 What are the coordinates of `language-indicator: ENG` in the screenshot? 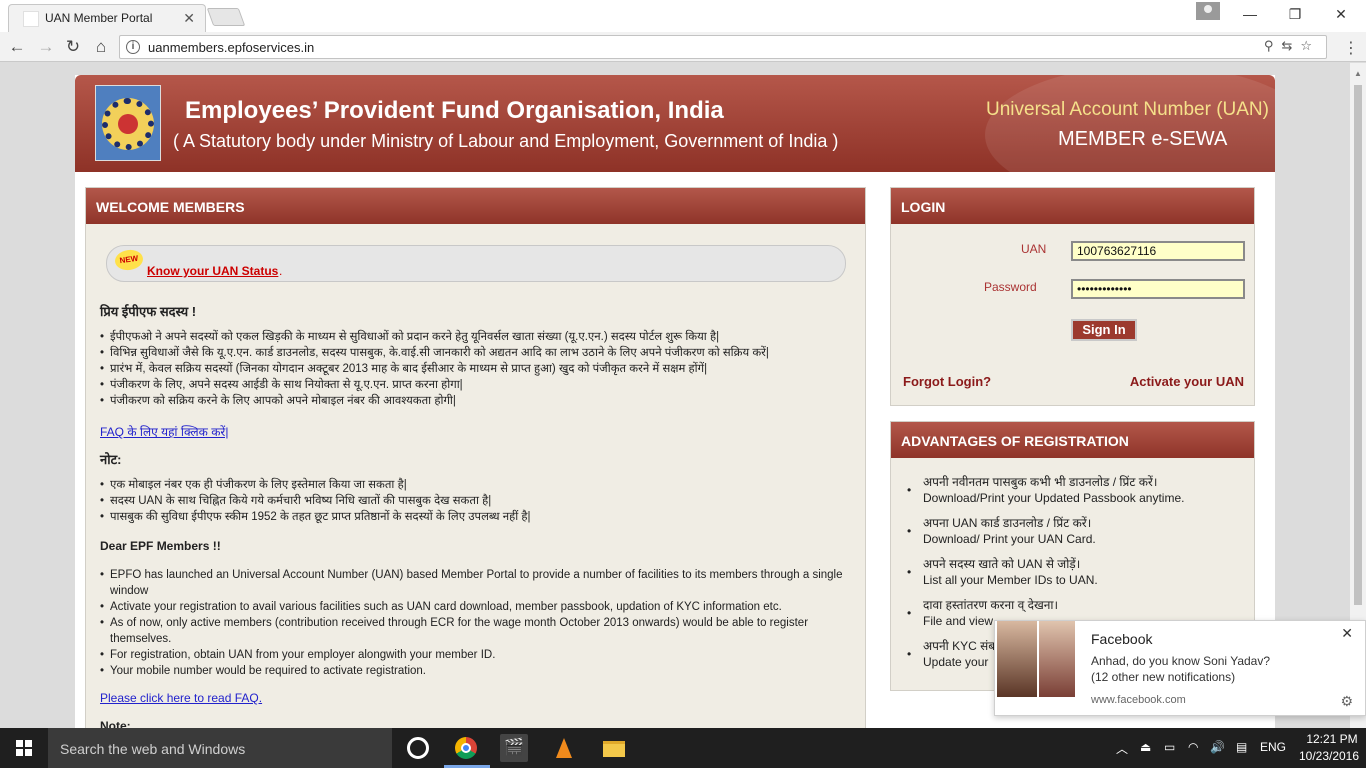 It's located at (1273, 747).